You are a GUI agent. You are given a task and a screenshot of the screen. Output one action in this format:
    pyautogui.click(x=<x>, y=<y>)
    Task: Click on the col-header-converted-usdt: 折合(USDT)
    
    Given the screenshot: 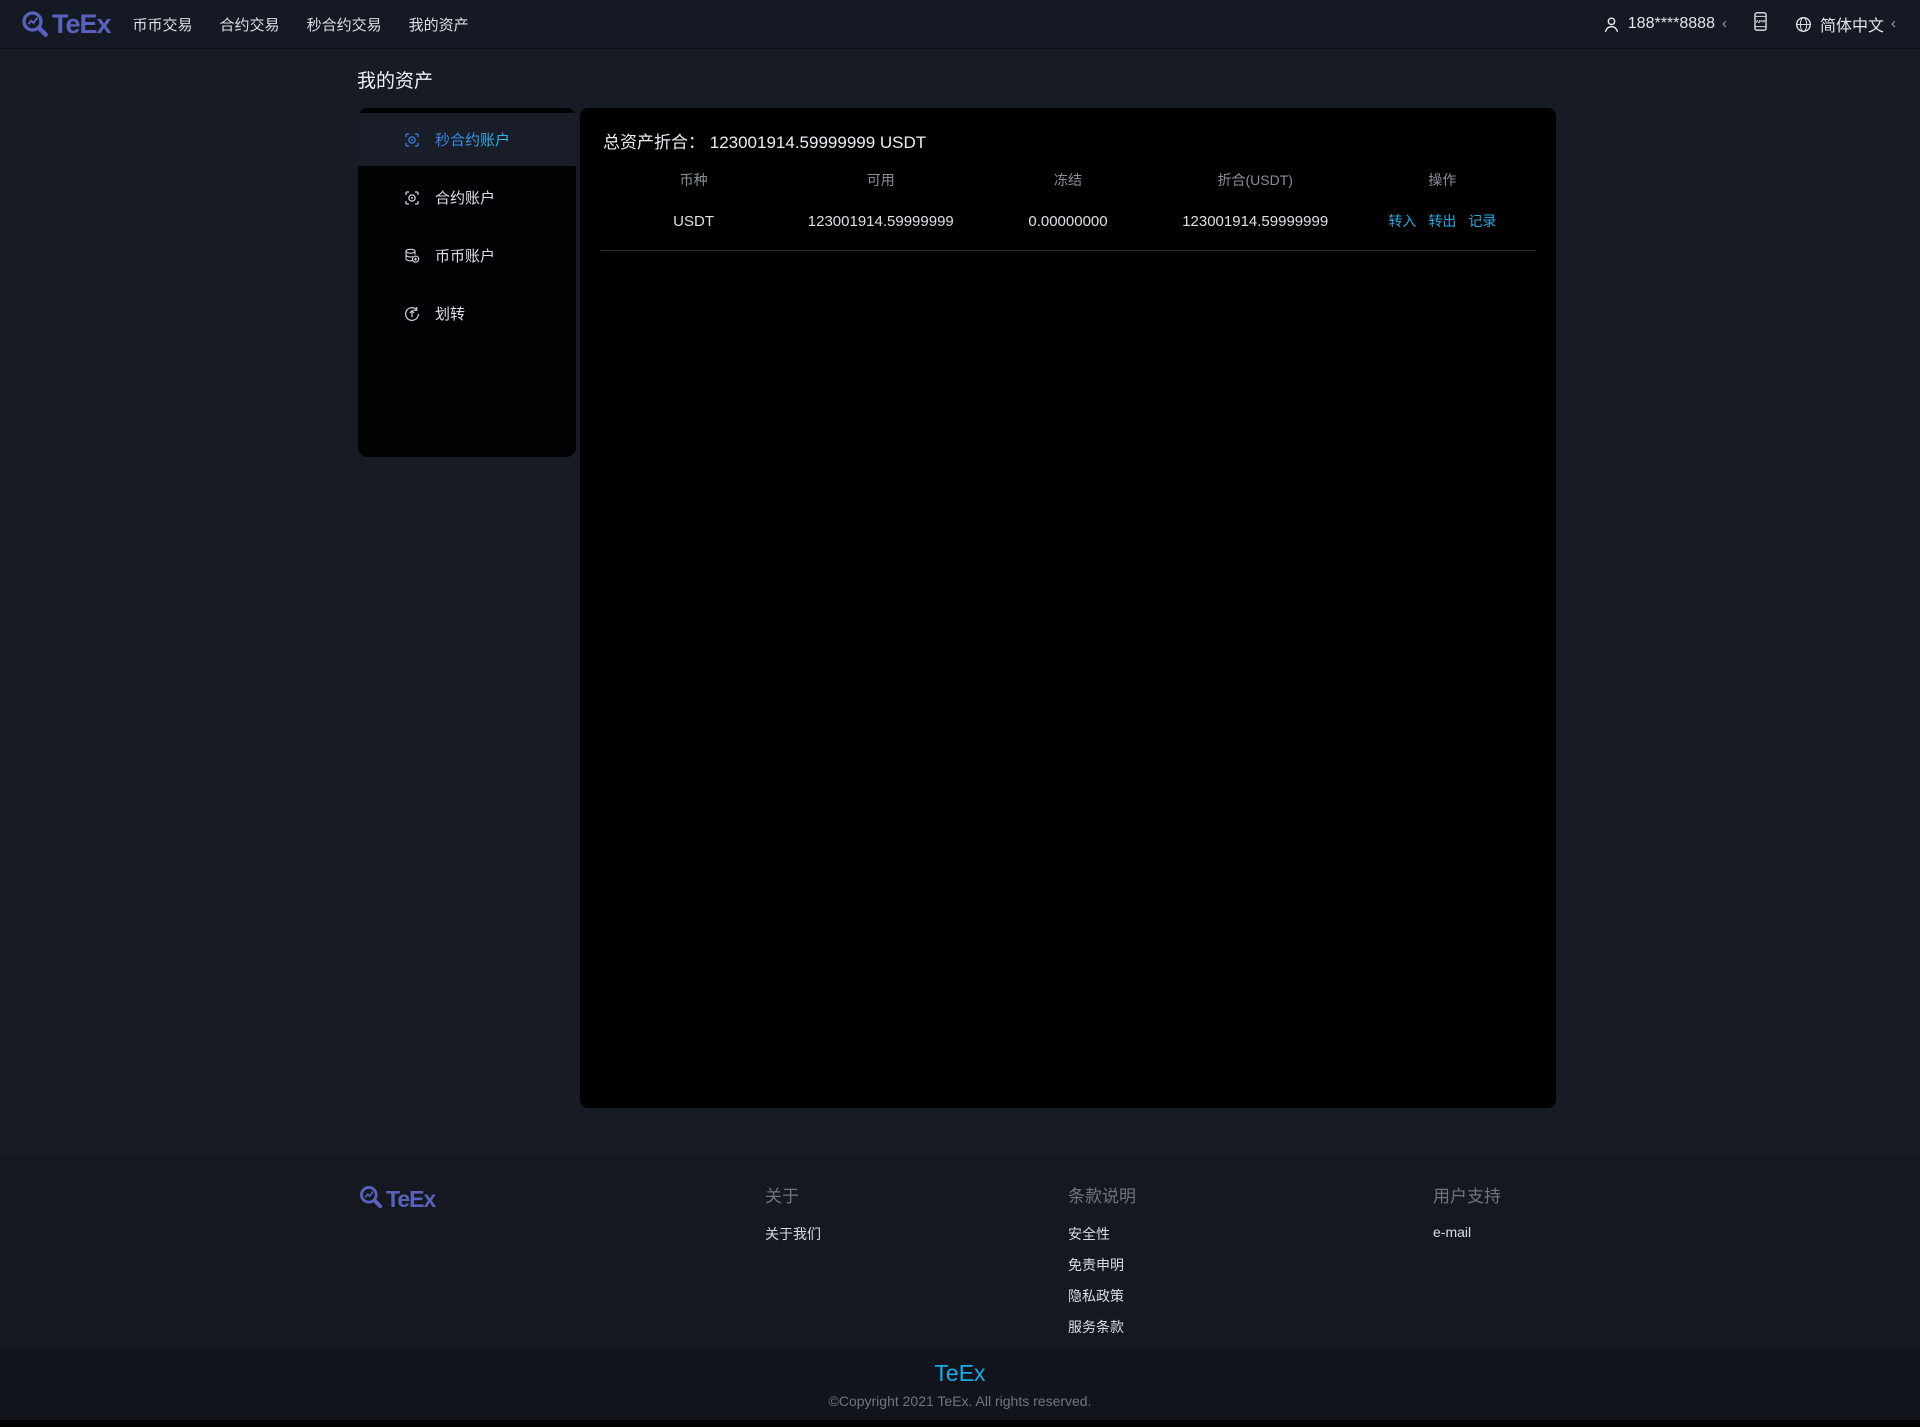 What is the action you would take?
    pyautogui.click(x=1255, y=180)
    